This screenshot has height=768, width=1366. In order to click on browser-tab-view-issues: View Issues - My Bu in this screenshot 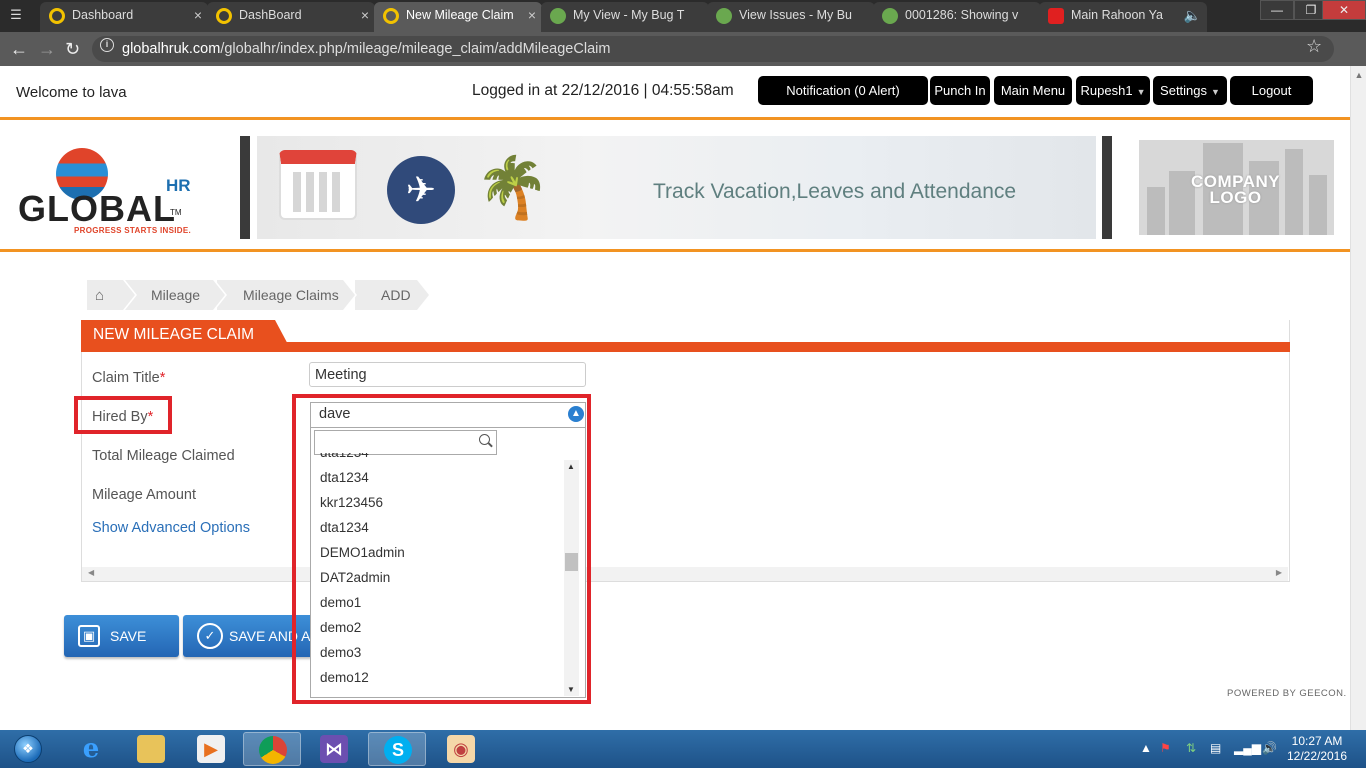, I will do `click(791, 17)`.